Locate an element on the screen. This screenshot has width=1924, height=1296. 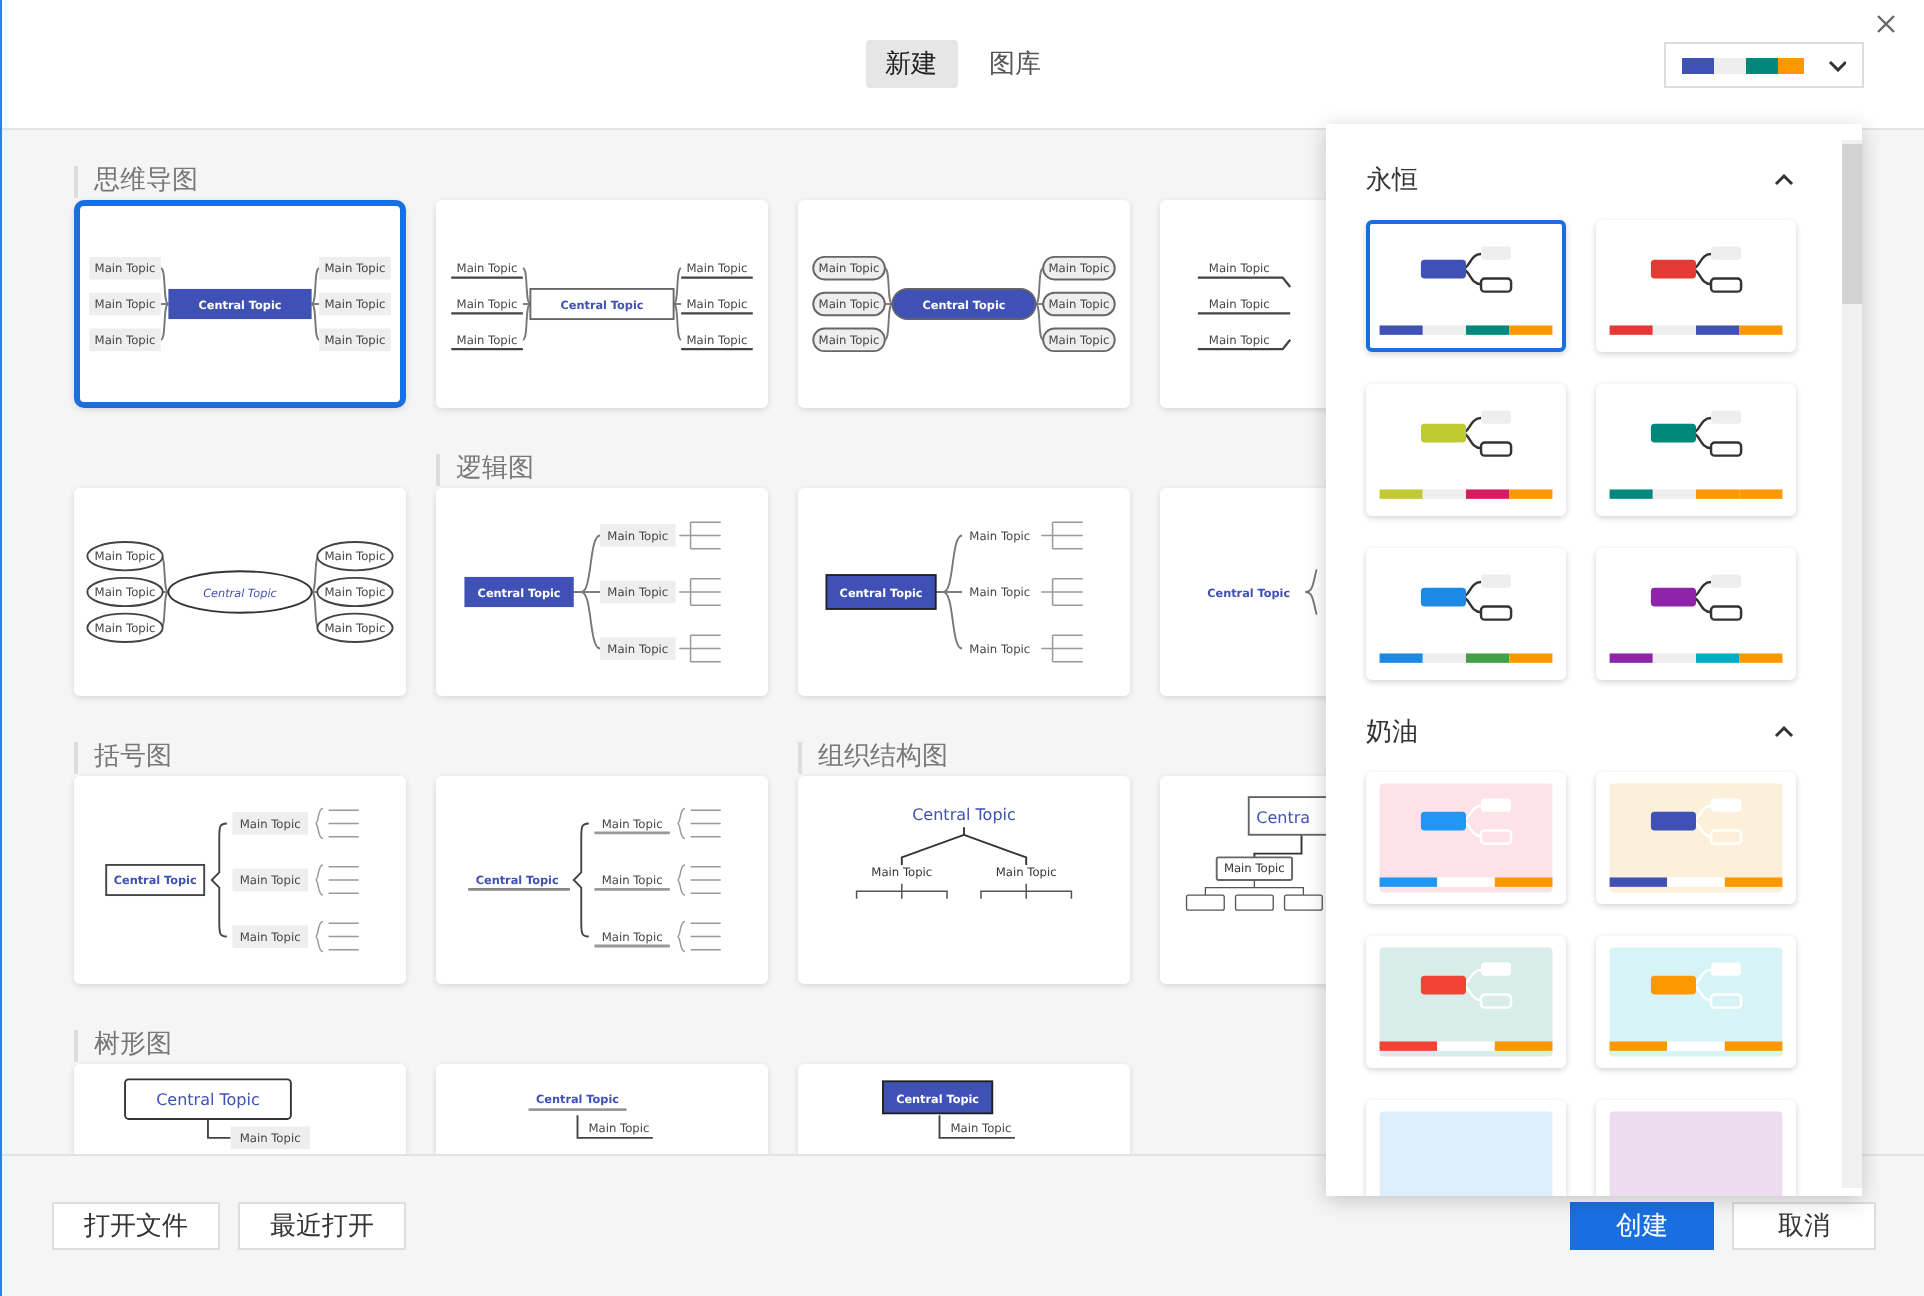
tab: 新建 is located at coordinates (911, 64).